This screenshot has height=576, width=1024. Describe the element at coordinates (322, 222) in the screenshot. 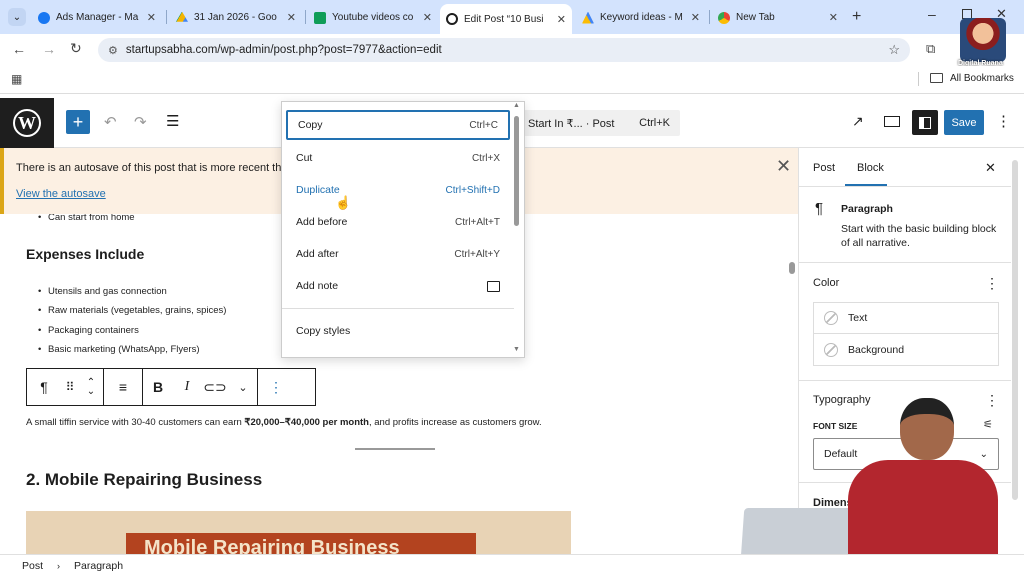

I see `menu-item-label: Add before` at that location.